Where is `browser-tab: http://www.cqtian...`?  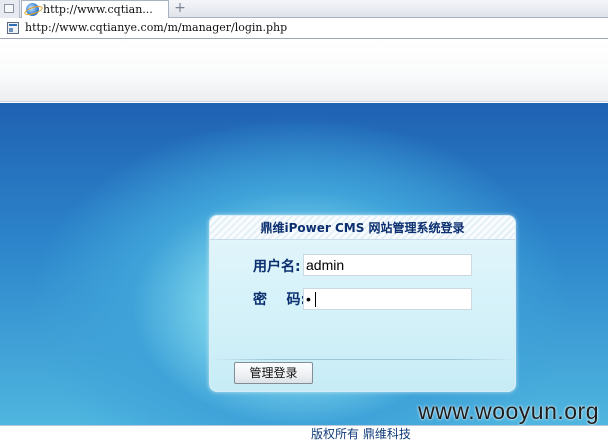
browser-tab: http://www.cqtian... is located at coordinates (95, 9).